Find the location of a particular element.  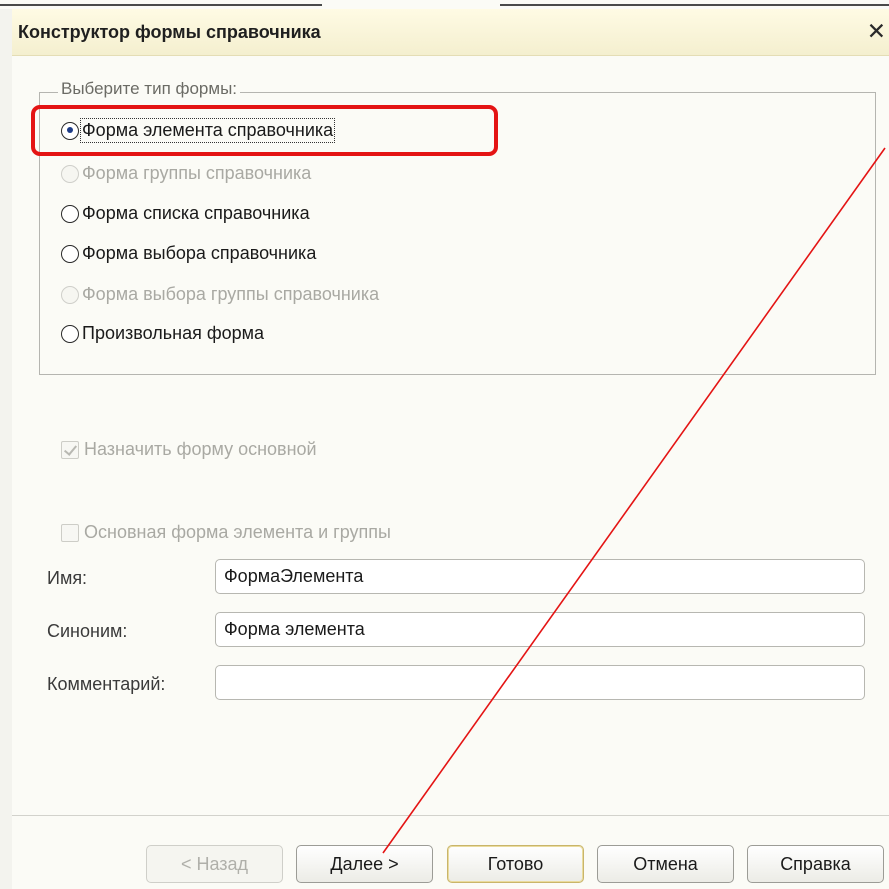

radio-form-group: Форма группы справочника is located at coordinates (186, 173).